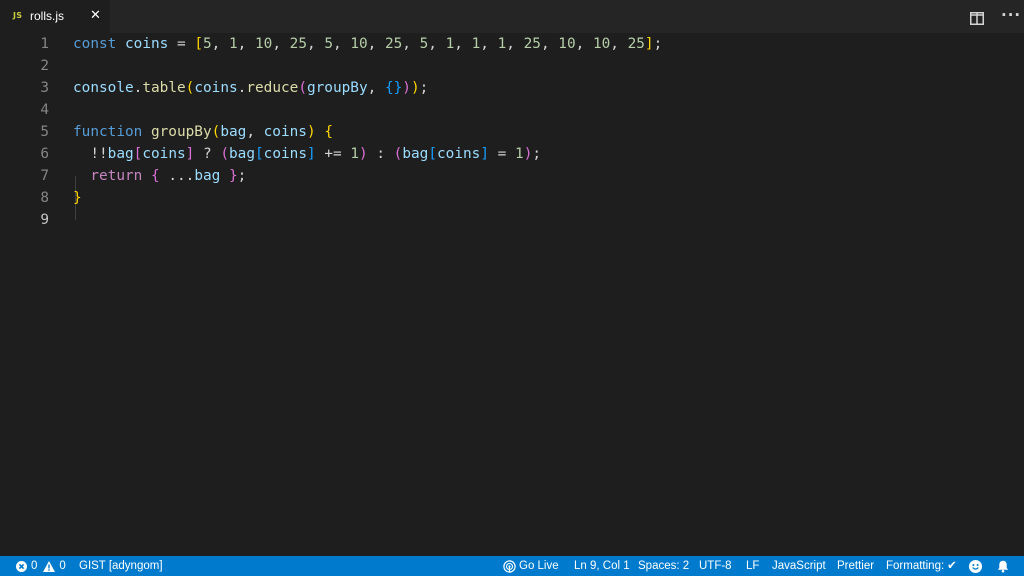  What do you see at coordinates (207, 154) in the screenshot?
I see `code-token: ?` at bounding box center [207, 154].